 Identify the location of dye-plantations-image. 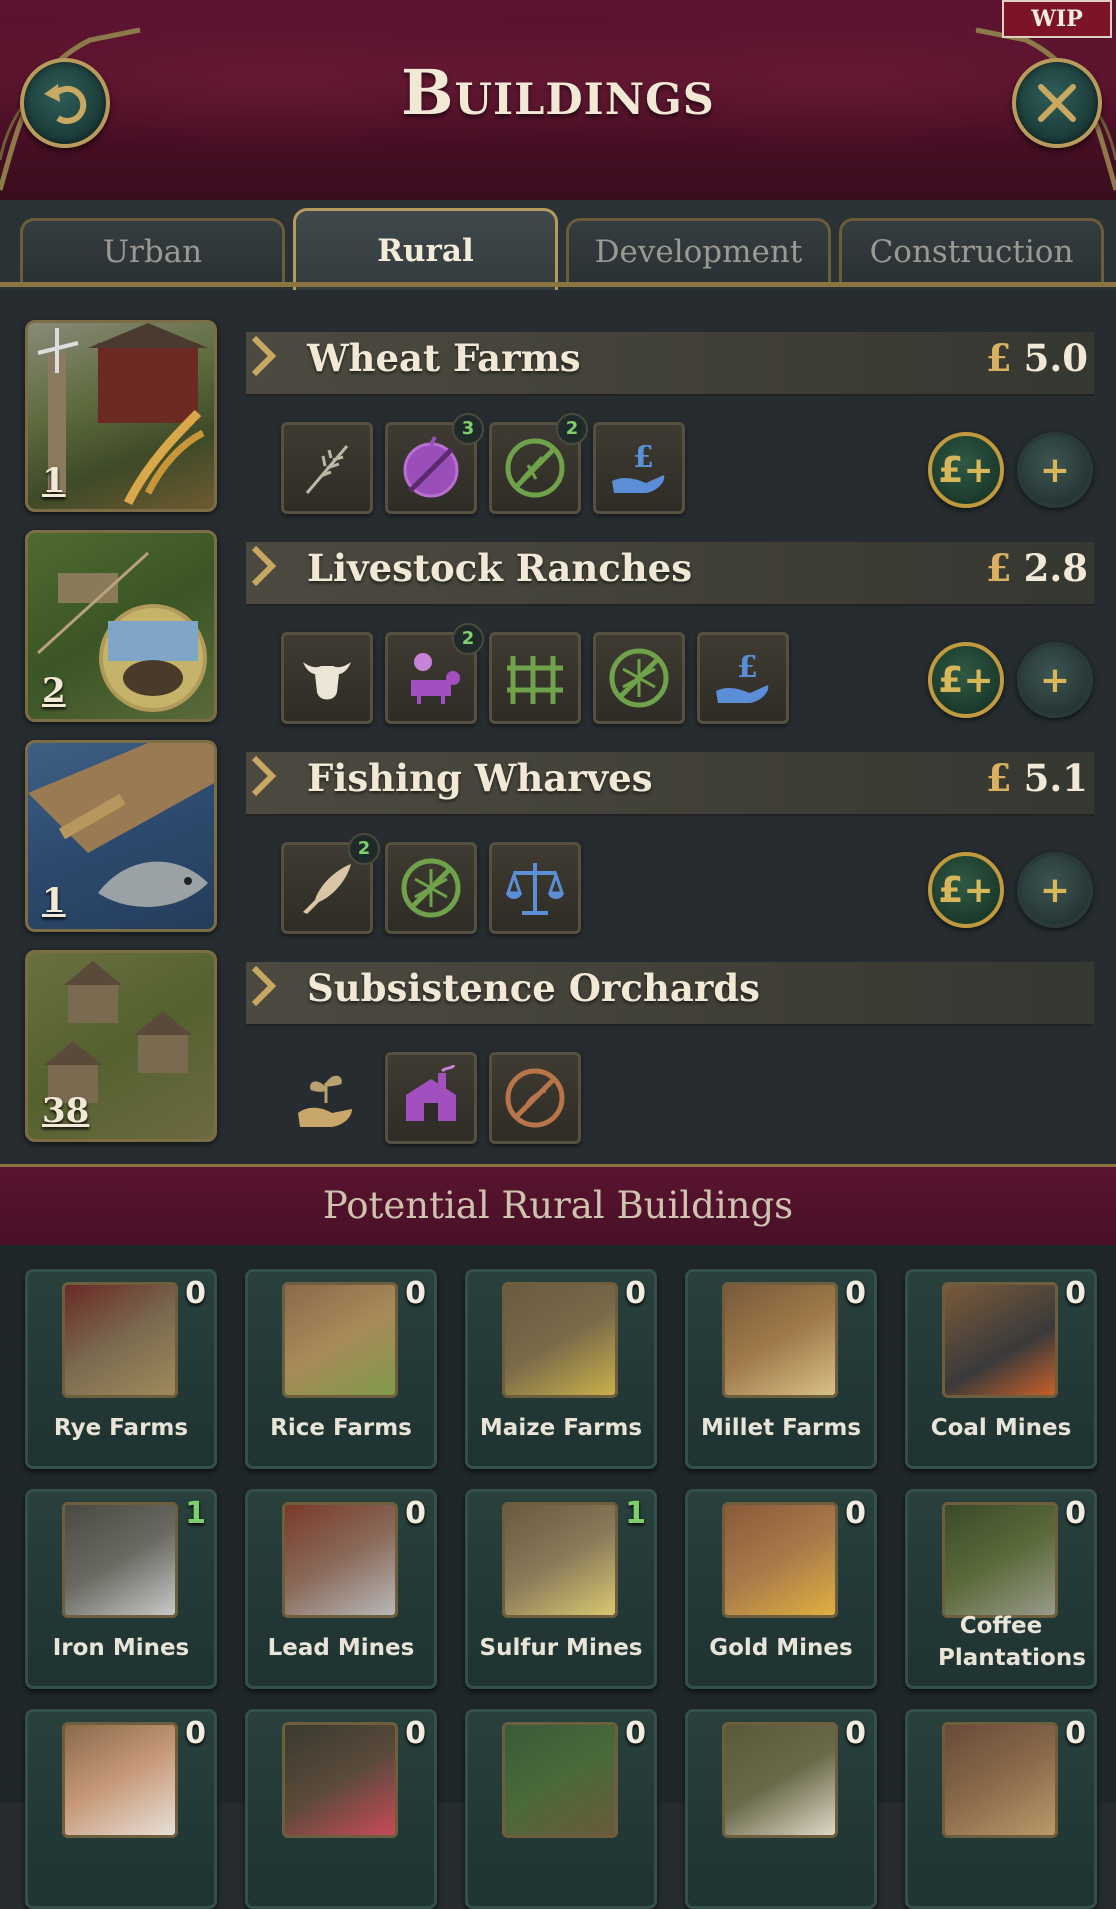
(340, 1780).